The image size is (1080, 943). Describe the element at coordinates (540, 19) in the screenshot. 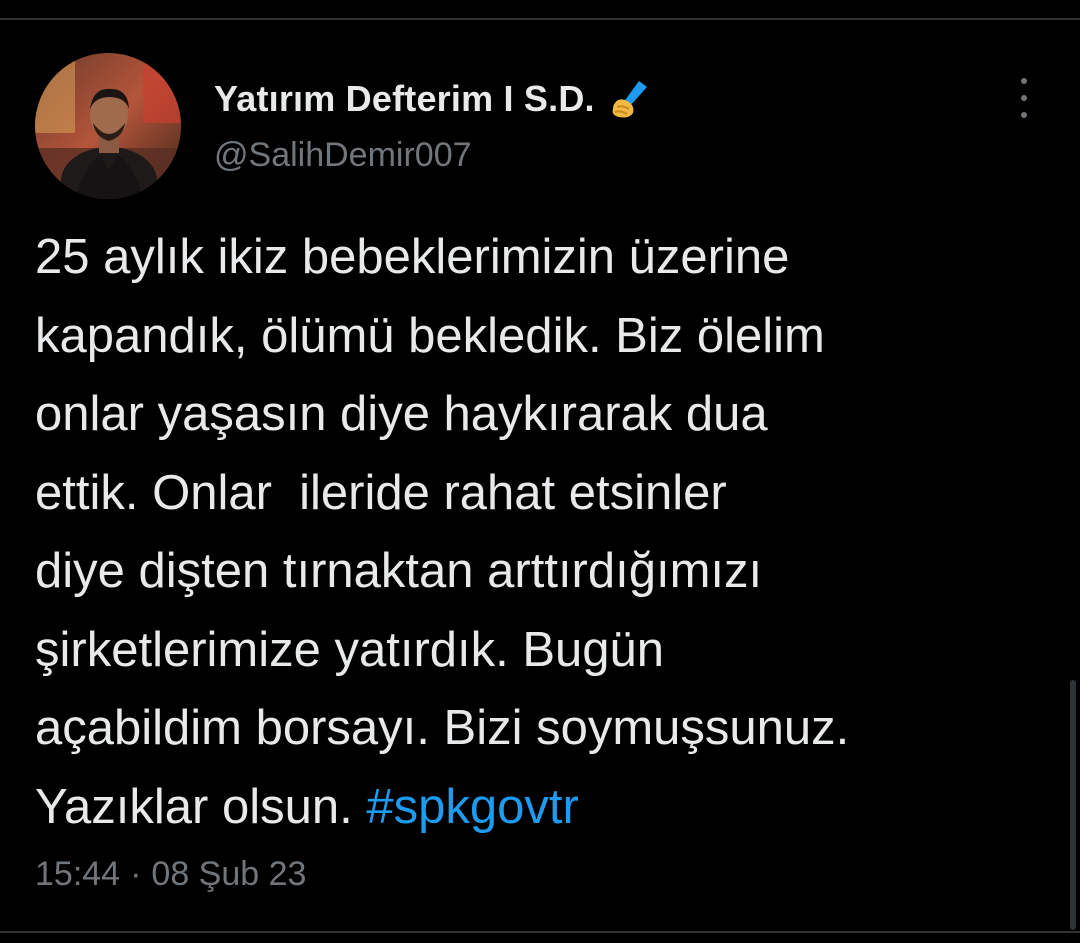

I see `top-divider` at that location.